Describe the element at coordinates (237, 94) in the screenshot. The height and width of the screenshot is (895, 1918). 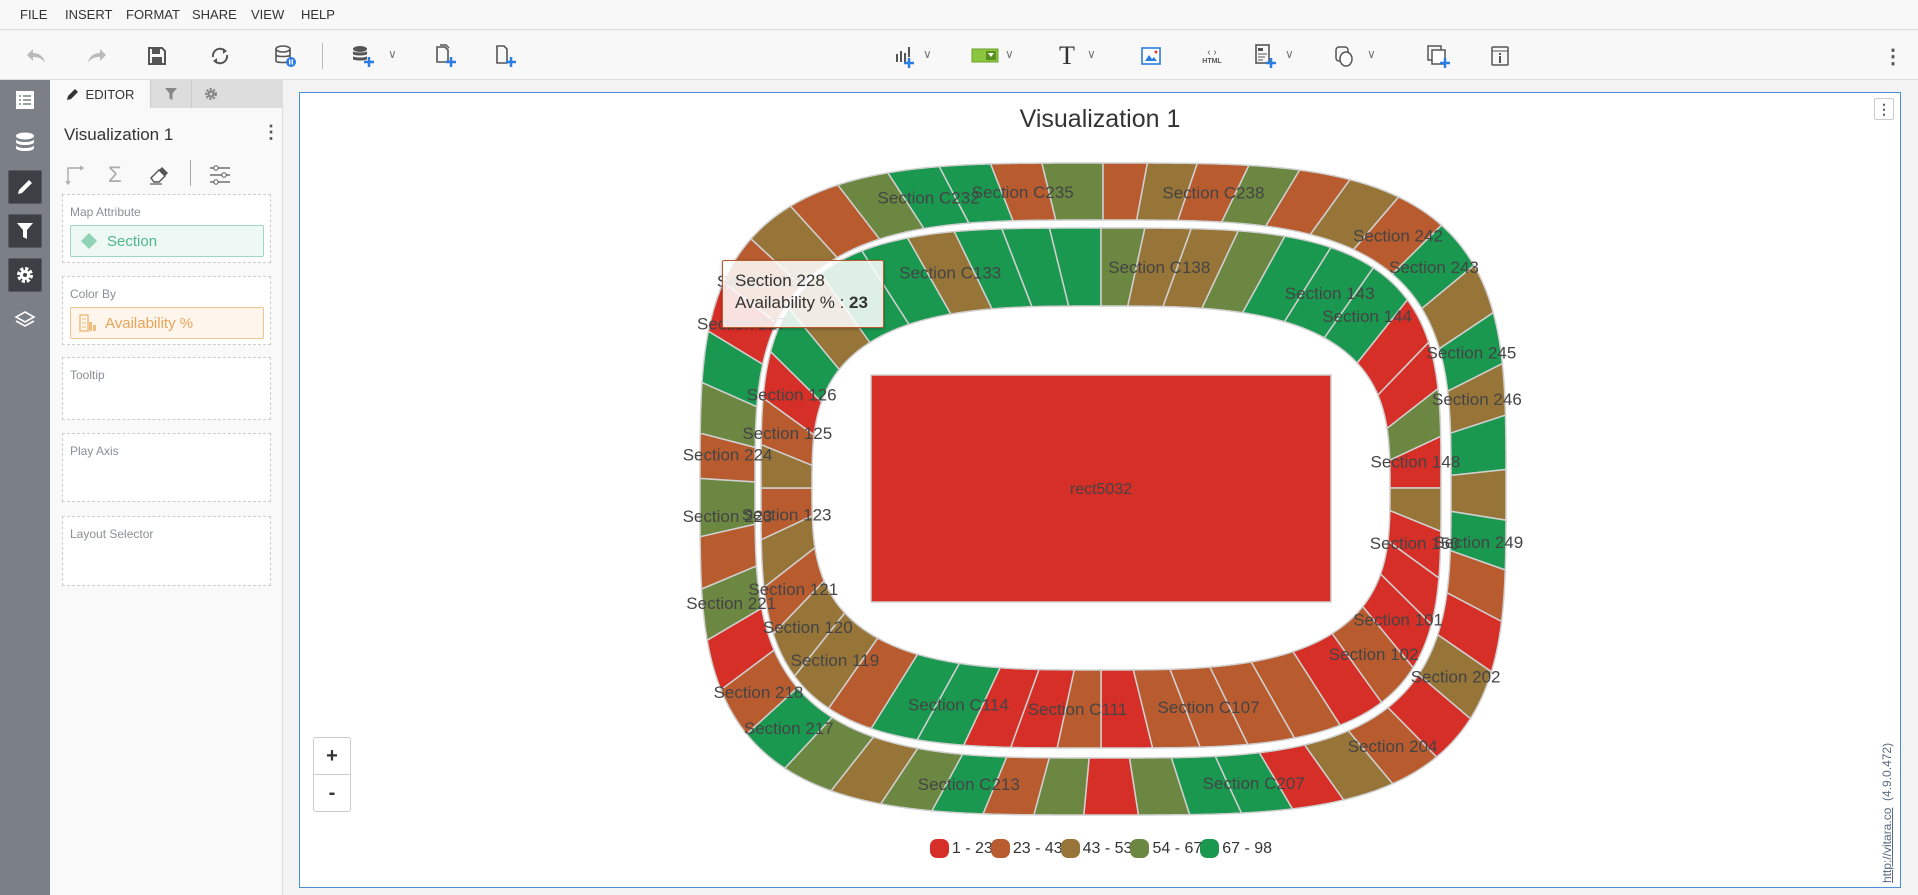
I see `tab-settings` at that location.